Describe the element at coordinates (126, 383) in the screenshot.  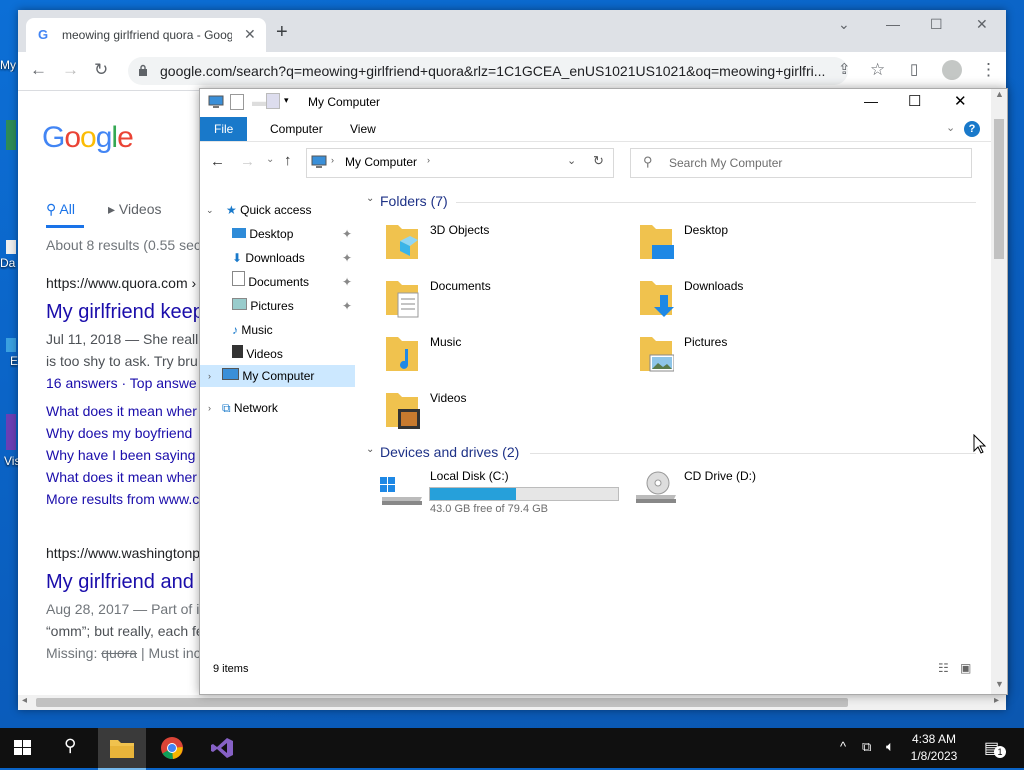
I see `answers-link: 16 answers · Top answe` at that location.